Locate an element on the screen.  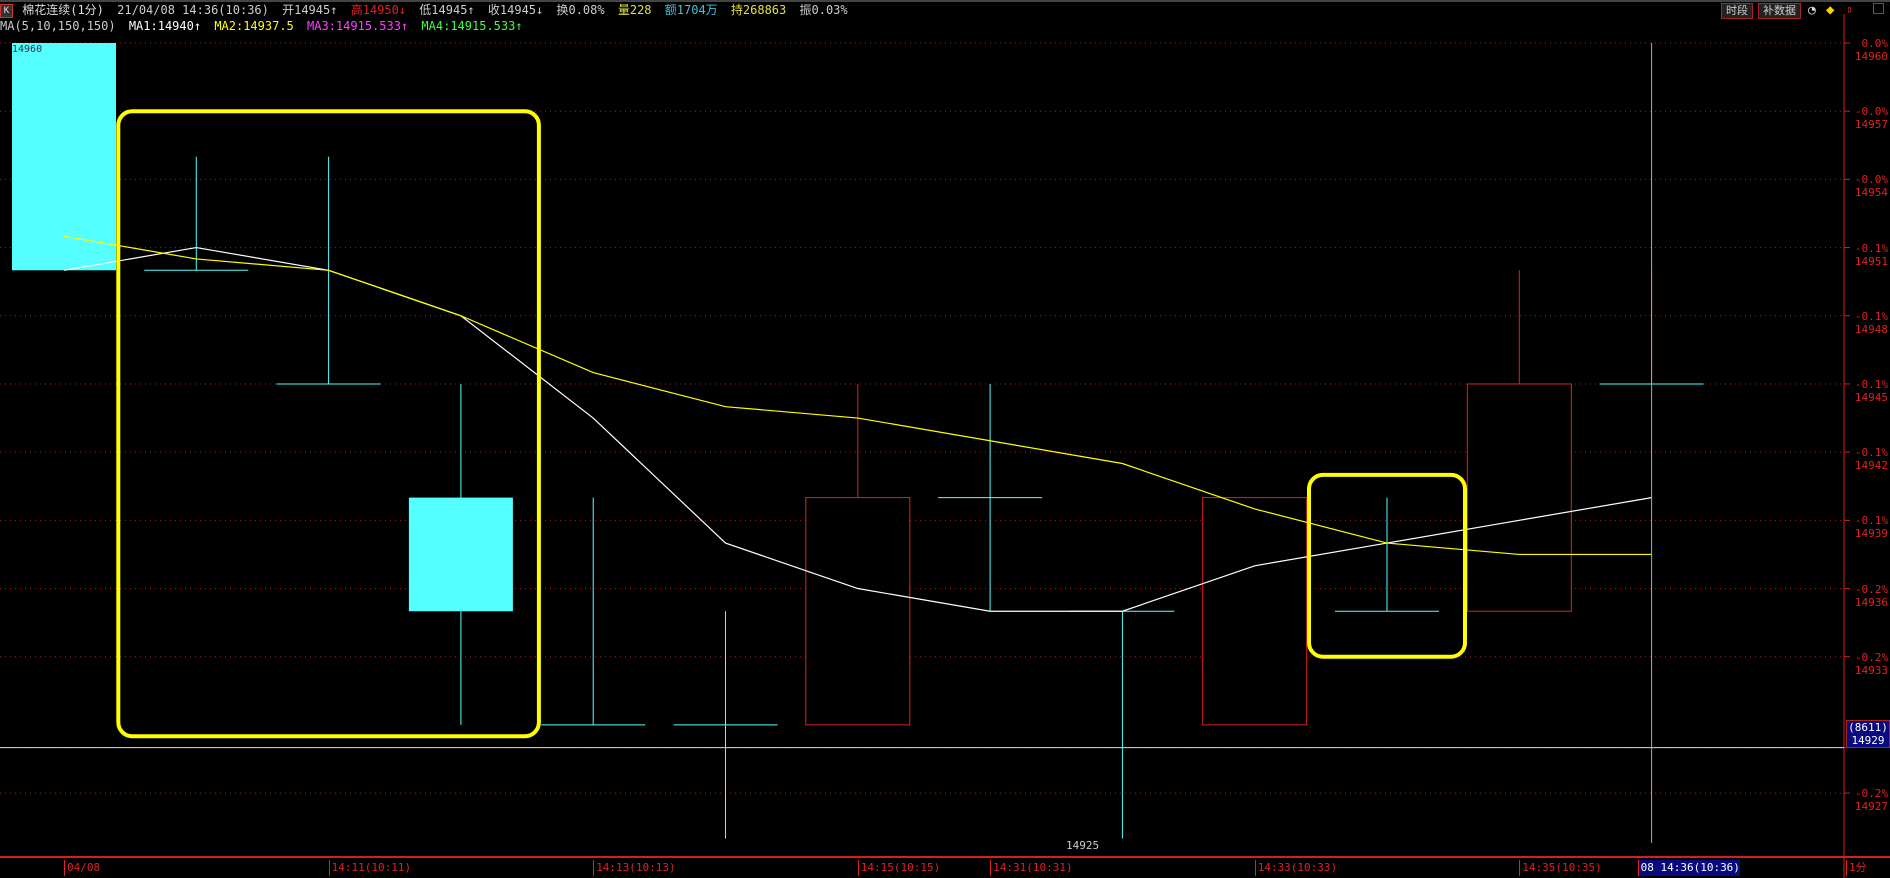
y-tick-label: 0.0% 14960 is located at coordinates (1868, 50).